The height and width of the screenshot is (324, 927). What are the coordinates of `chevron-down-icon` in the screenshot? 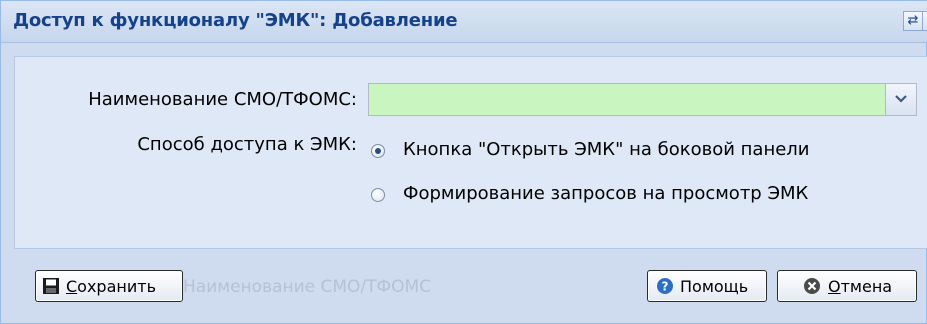 It's located at (901, 99).